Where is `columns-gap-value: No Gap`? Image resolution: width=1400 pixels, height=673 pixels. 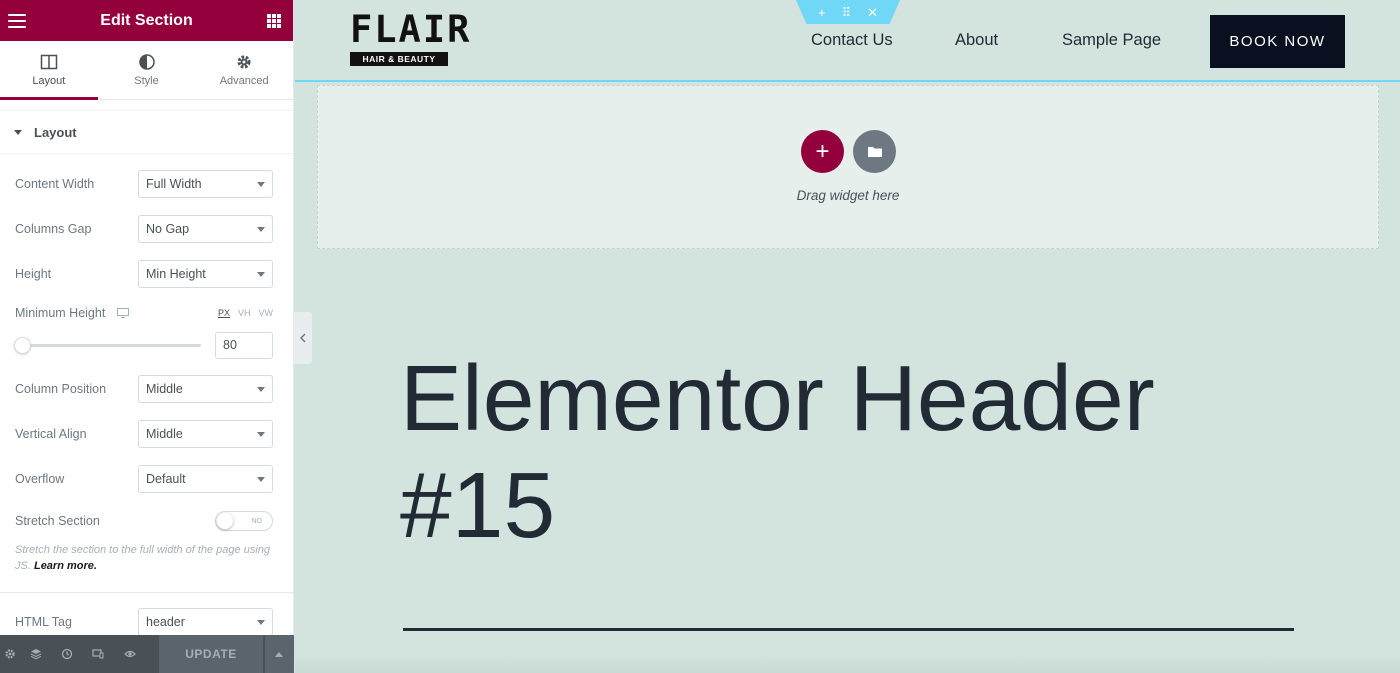 columns-gap-value: No Gap is located at coordinates (168, 229).